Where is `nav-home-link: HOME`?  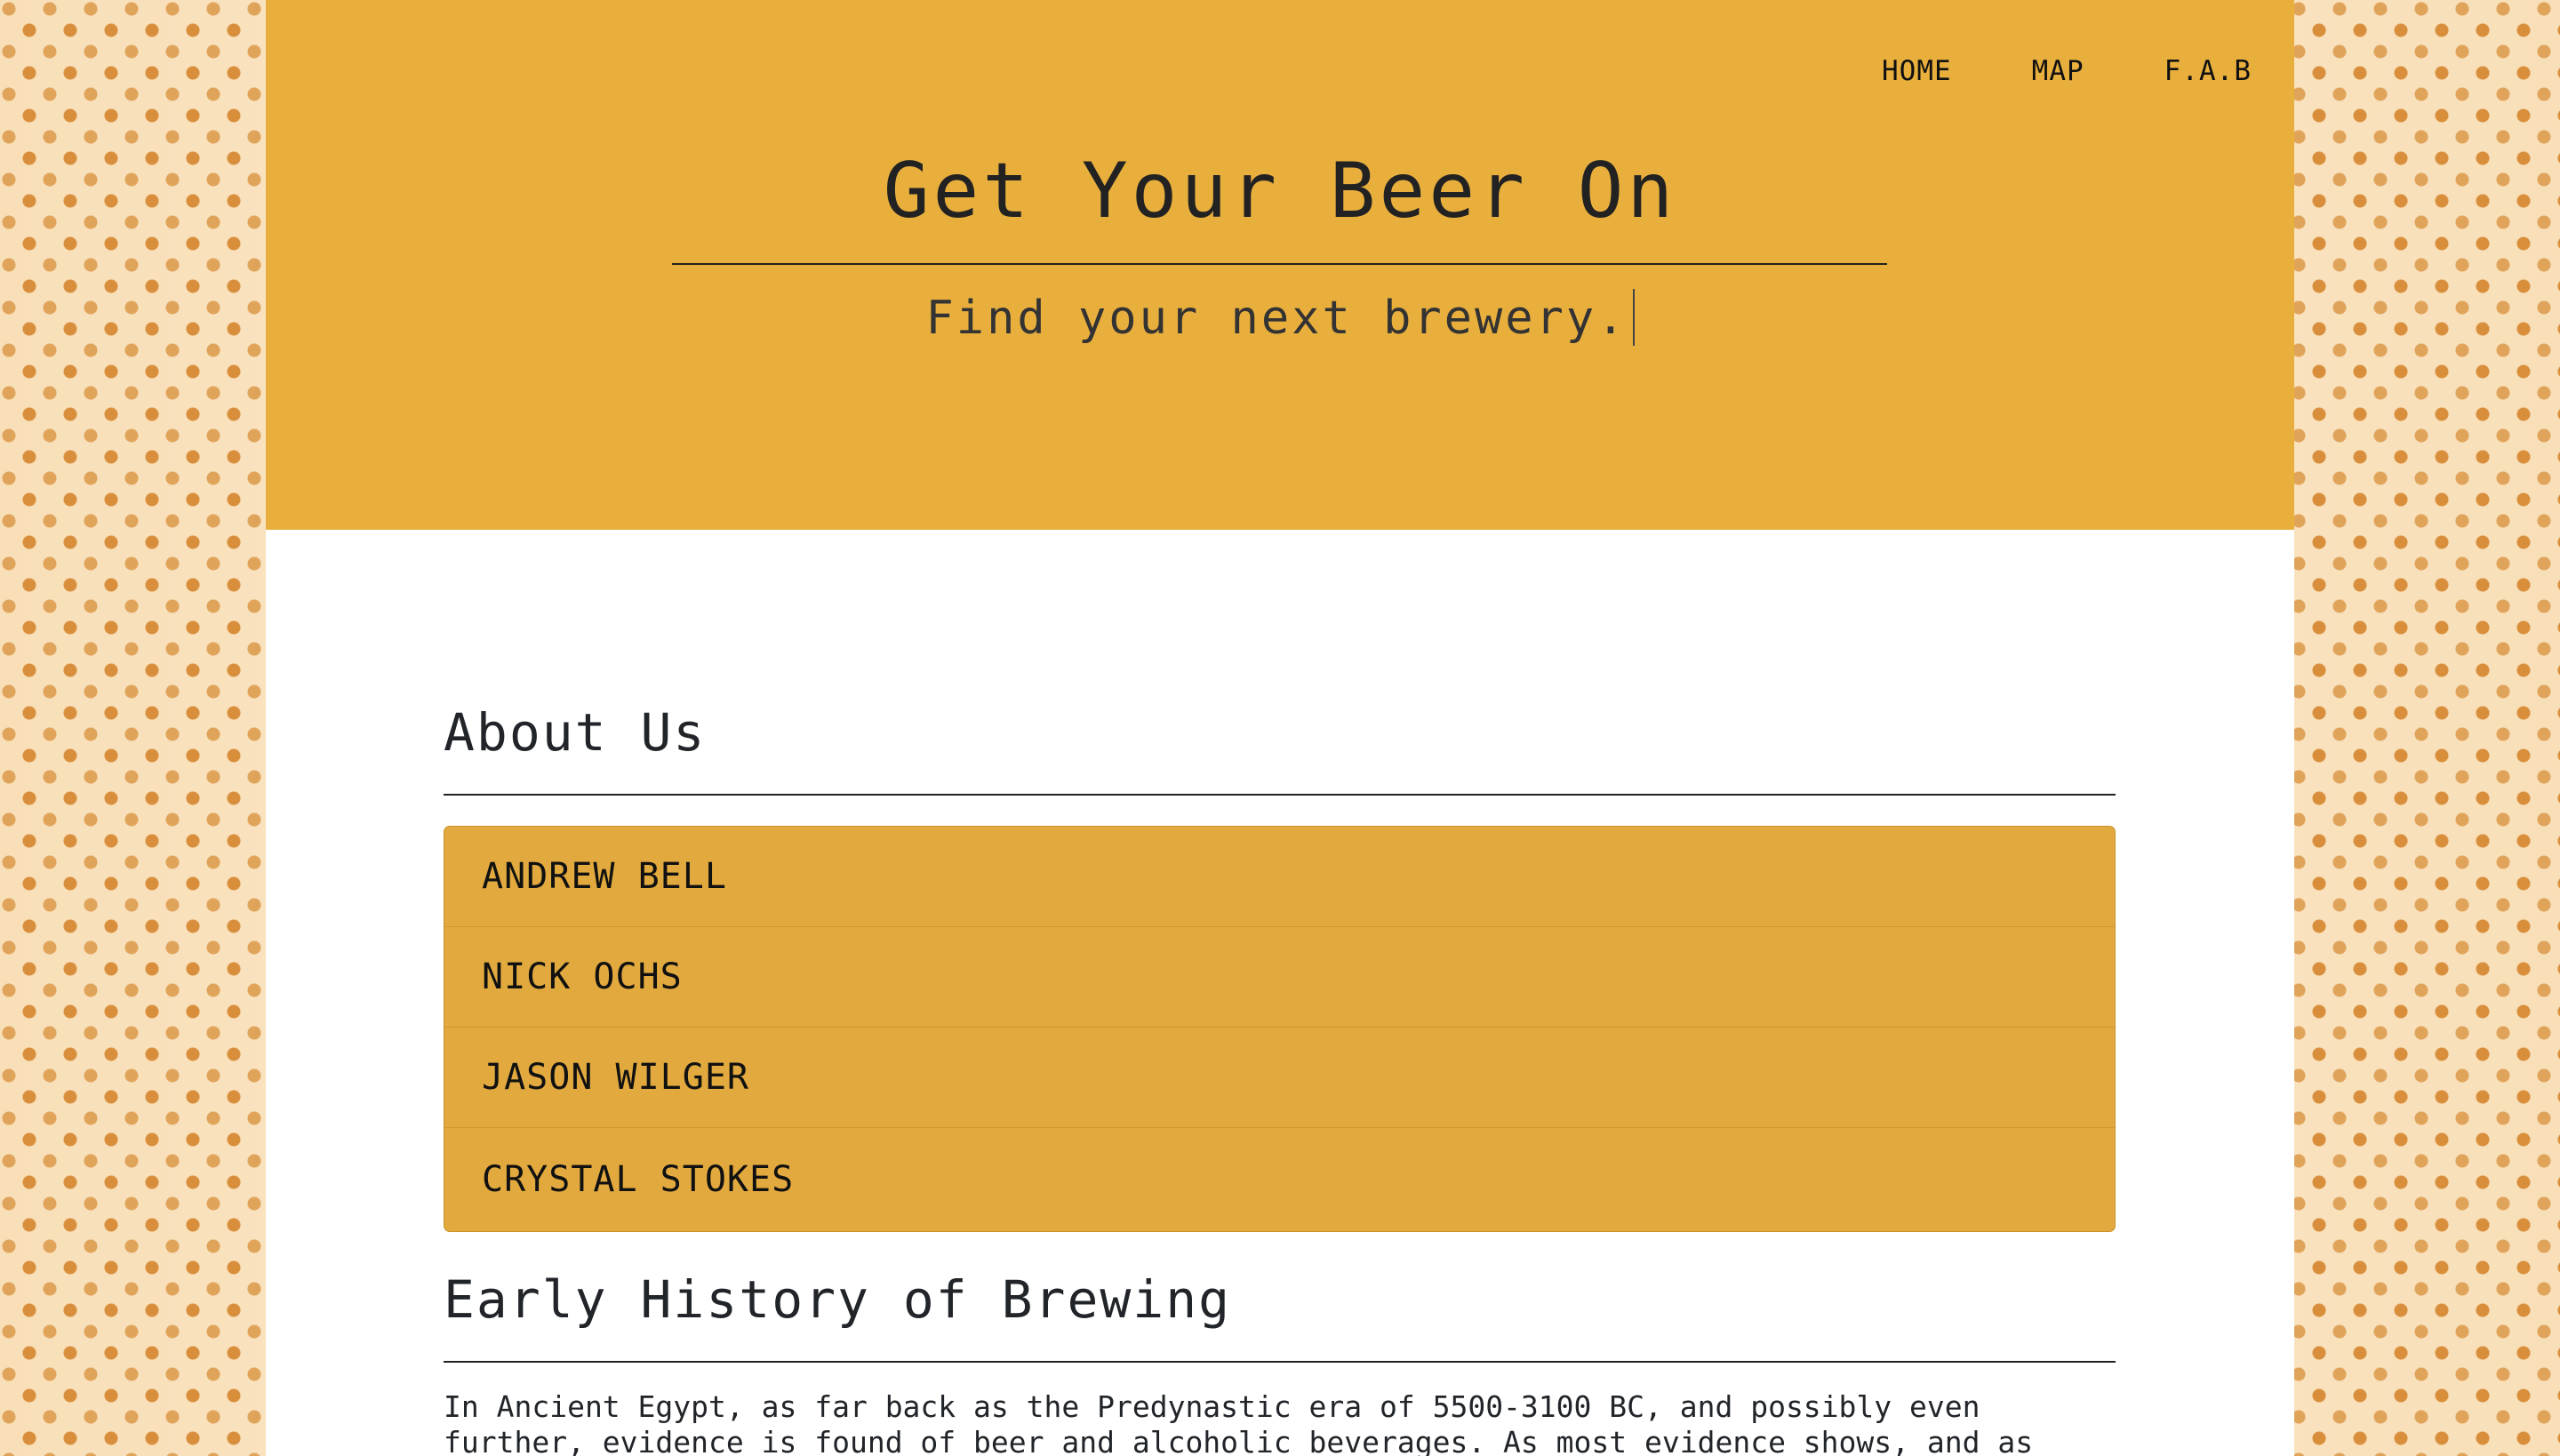
nav-home-link: HOME is located at coordinates (1917, 71).